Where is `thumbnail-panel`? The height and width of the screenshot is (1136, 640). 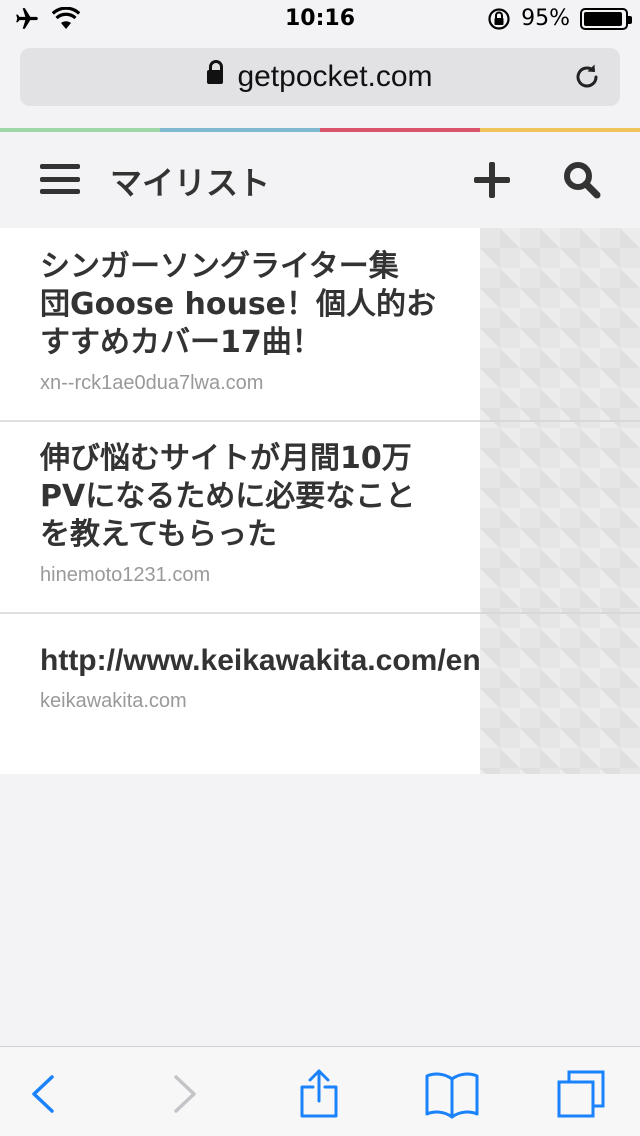 thumbnail-panel is located at coordinates (560, 501).